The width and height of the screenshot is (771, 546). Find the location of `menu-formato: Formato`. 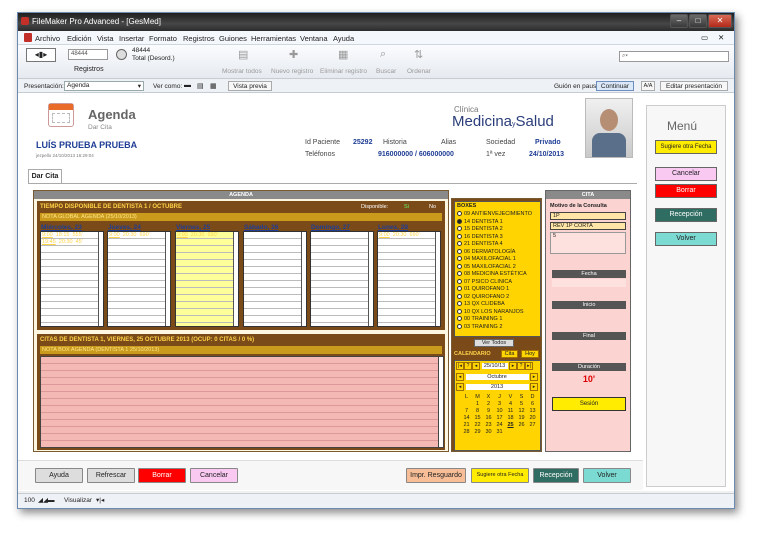

menu-formato: Formato is located at coordinates (163, 38).